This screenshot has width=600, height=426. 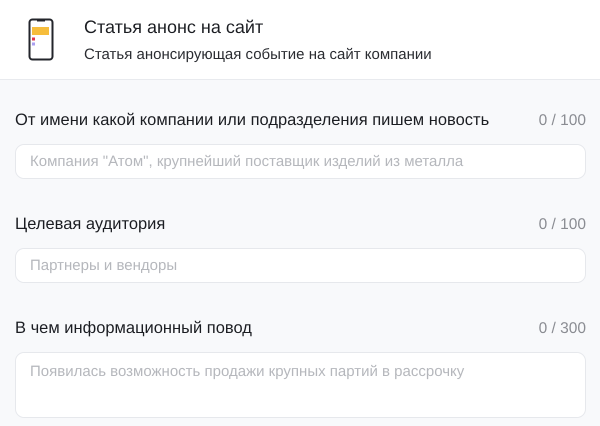 I want to click on header-title: Статья анонс на сайт, so click(x=174, y=27).